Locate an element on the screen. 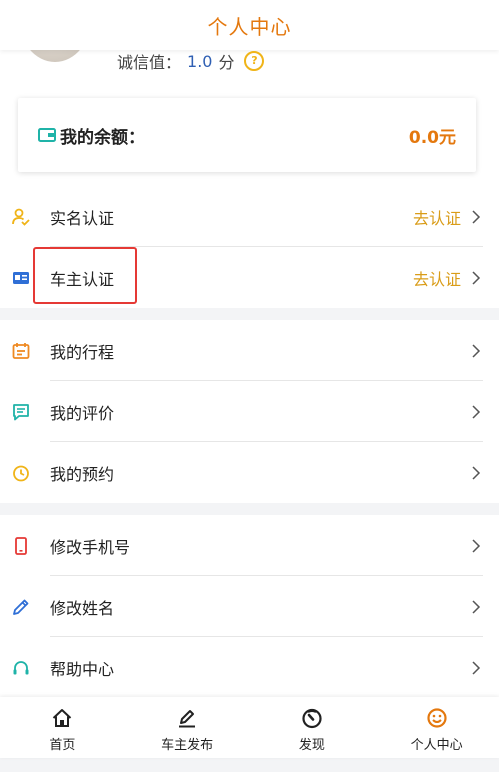 This screenshot has width=499, height=772. tab-owner-publish: 车主发布 is located at coordinates (187, 727).